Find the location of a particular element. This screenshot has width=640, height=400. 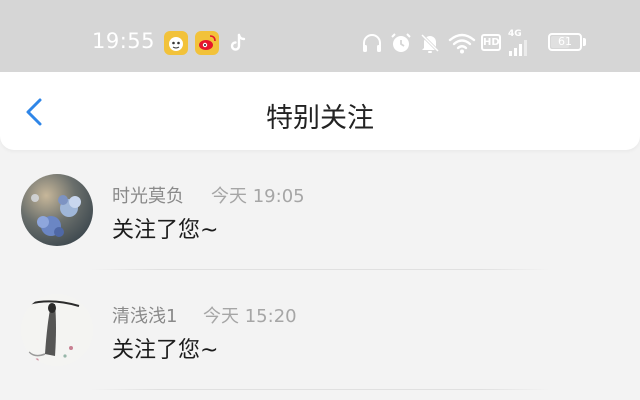

battery-cap is located at coordinates (584, 42).